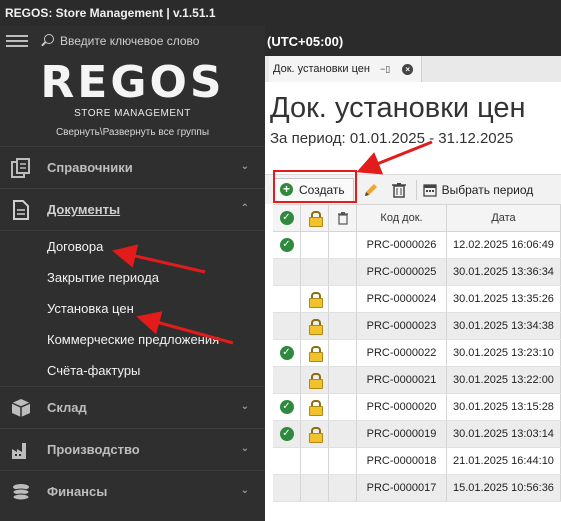 Image resolution: width=561 pixels, height=521 pixels. What do you see at coordinates (132, 277) in the screenshot?
I see `sidebar-item-period-closing: Закрытие периода` at bounding box center [132, 277].